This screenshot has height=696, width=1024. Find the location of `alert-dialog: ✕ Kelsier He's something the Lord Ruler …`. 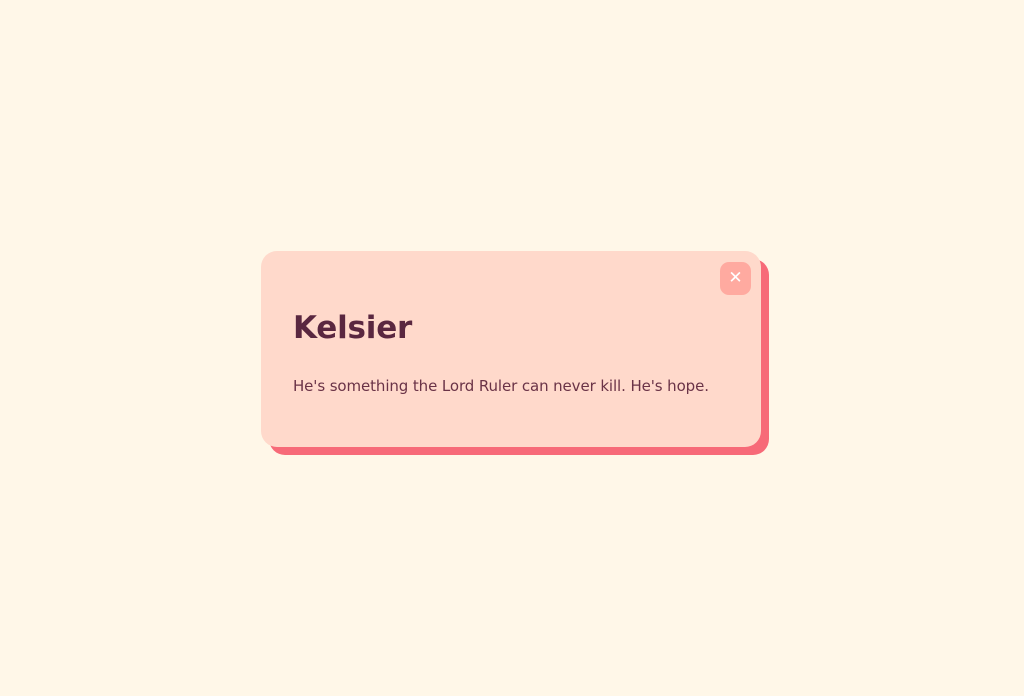

alert-dialog: ✕ Kelsier He's something the Lord Ruler … is located at coordinates (511, 349).